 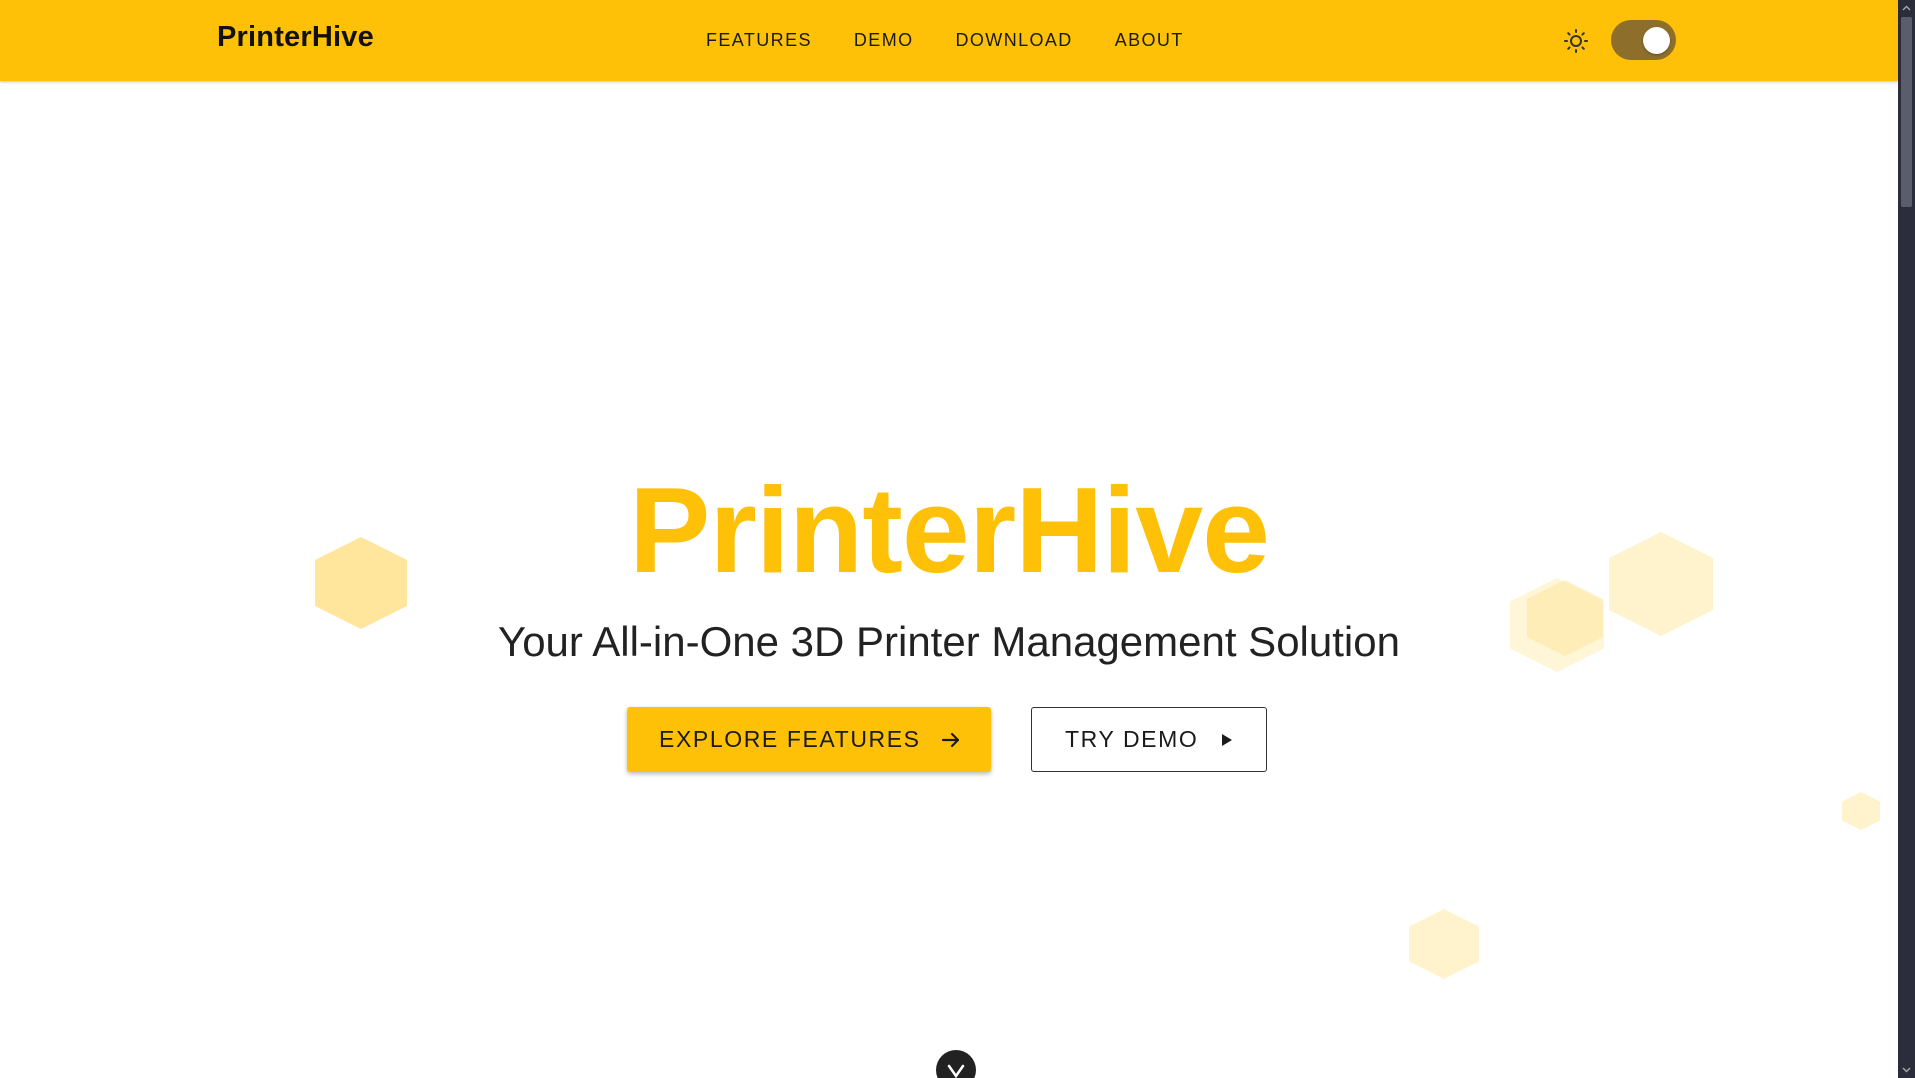 I want to click on play-icon, so click(x=1226, y=740).